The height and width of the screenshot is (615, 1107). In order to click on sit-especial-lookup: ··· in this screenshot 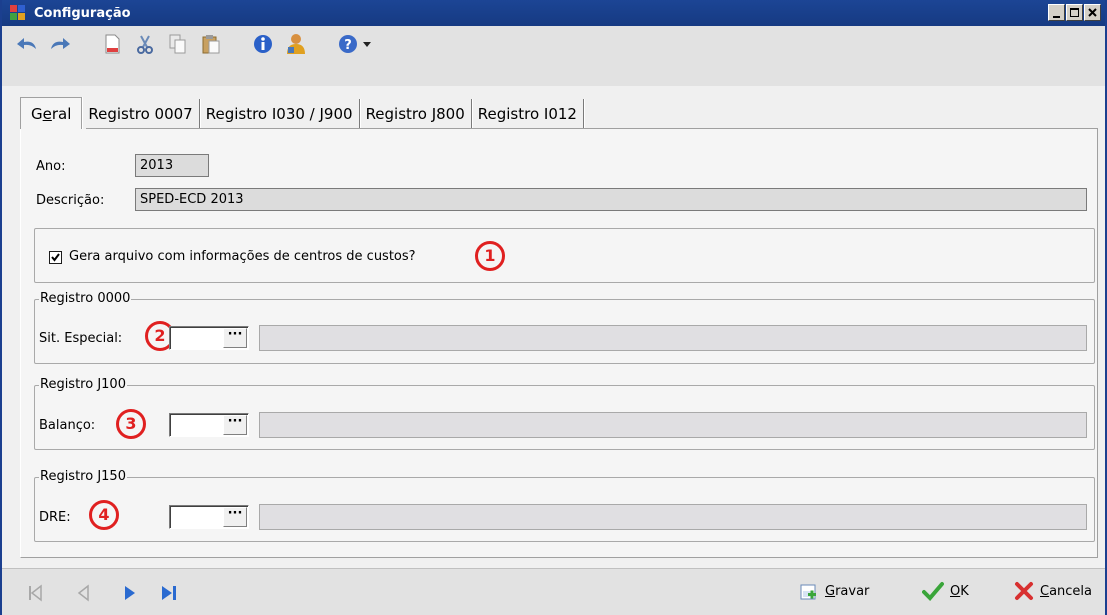, I will do `click(209, 338)`.